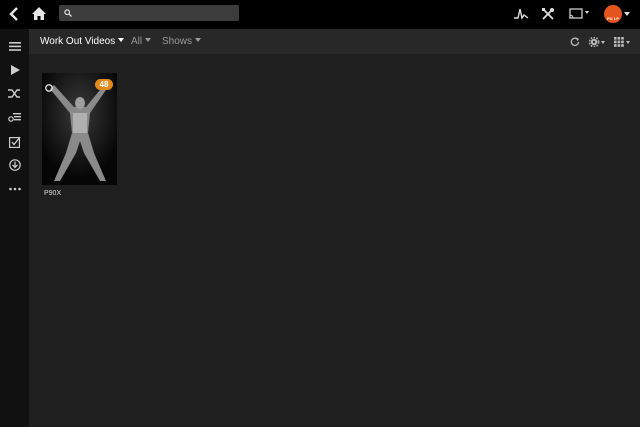 The height and width of the screenshot is (427, 640). I want to click on refresh-icon, so click(575, 42).